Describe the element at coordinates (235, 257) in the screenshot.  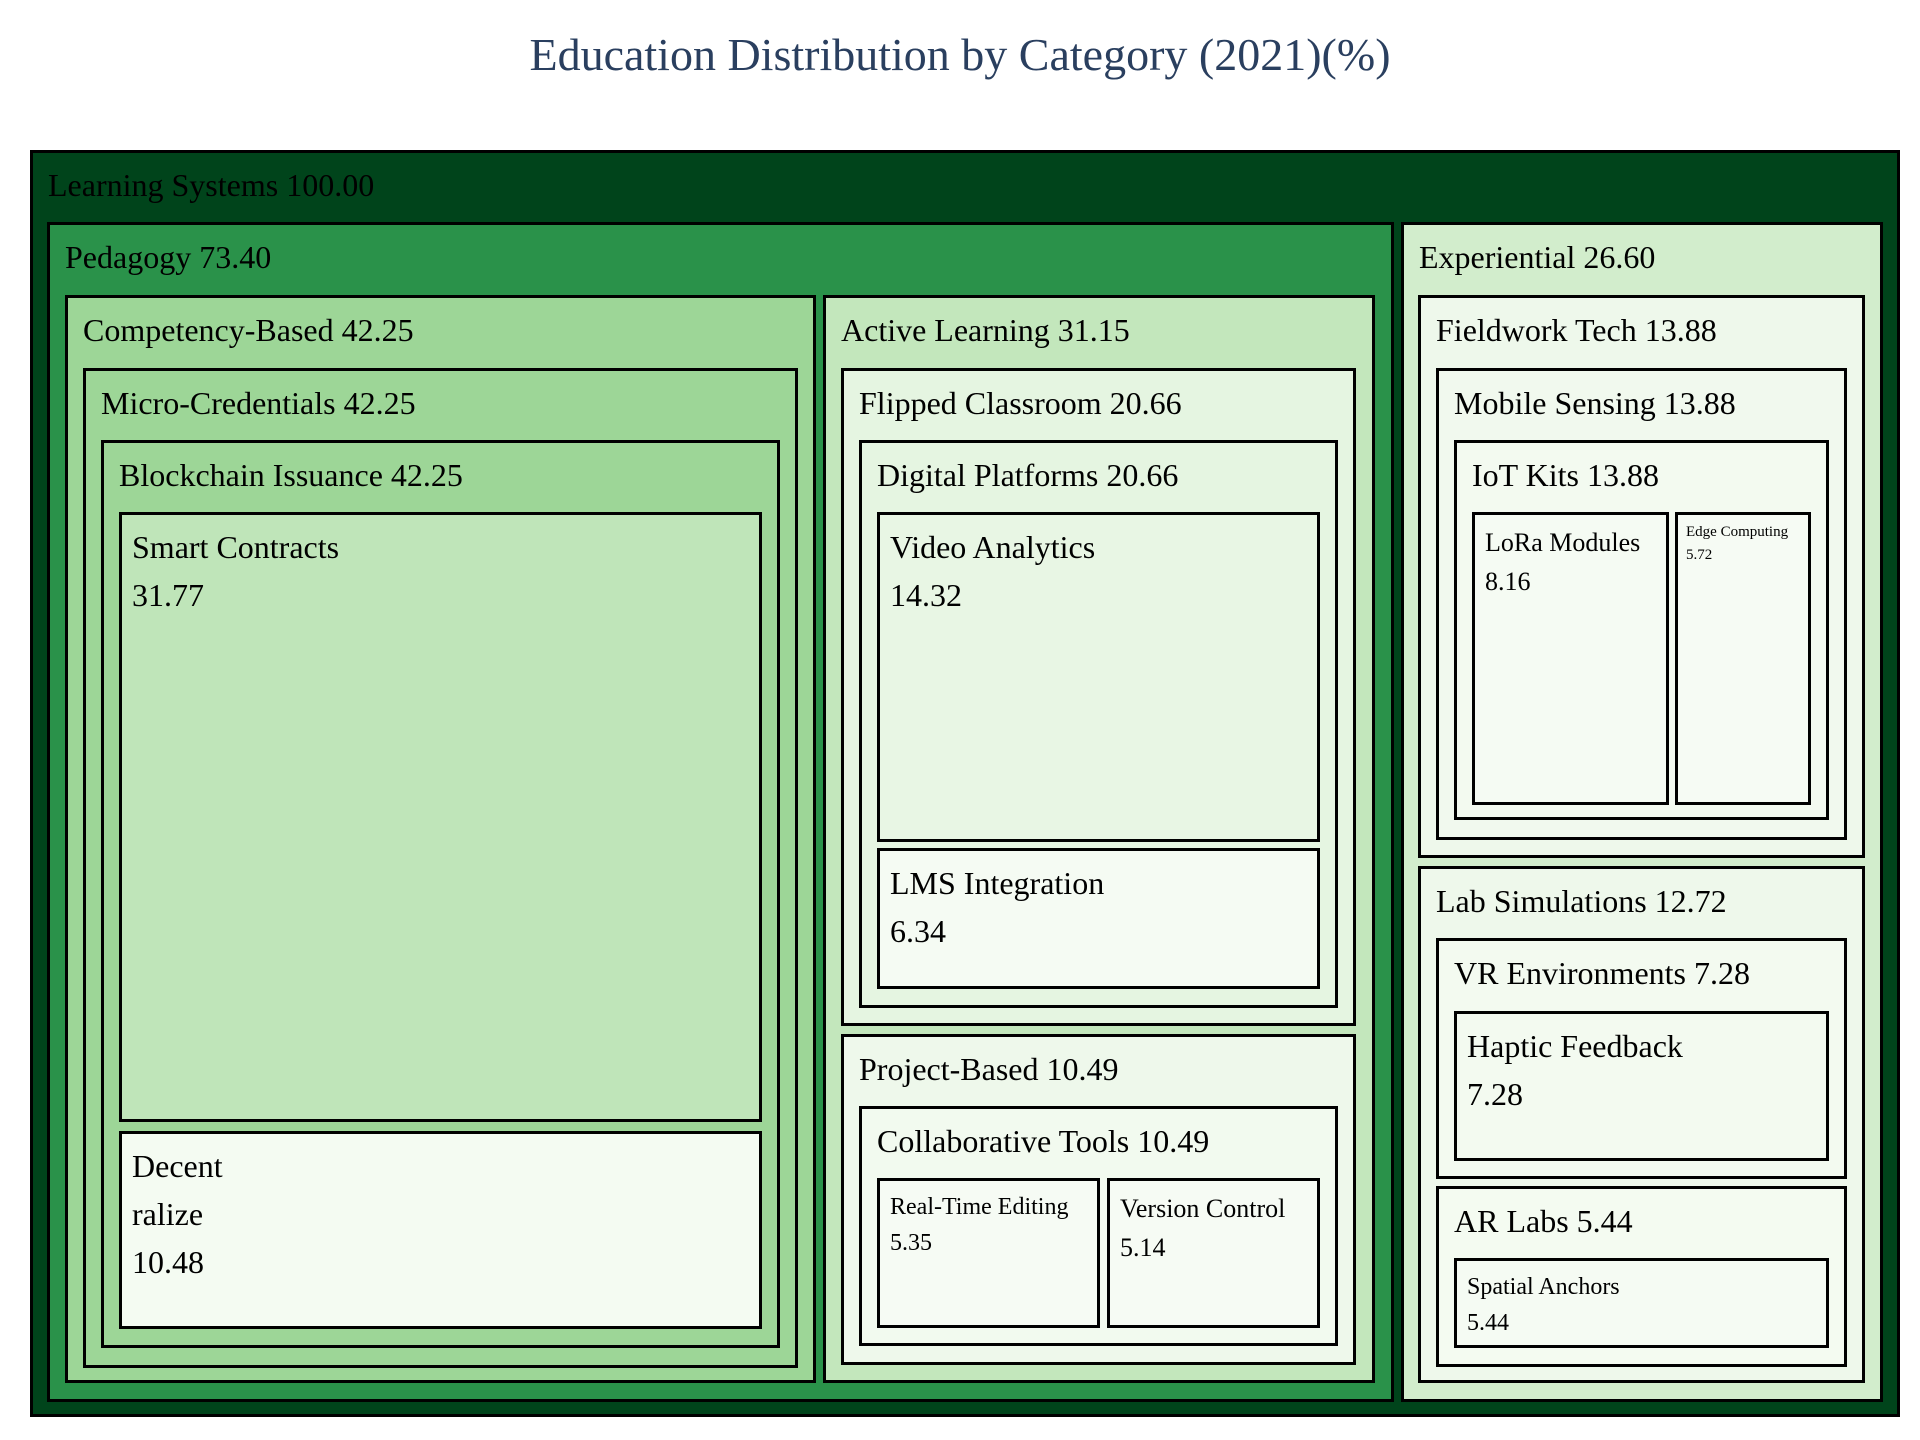
I see `treemap-value-pedagogy: 73.40` at that location.